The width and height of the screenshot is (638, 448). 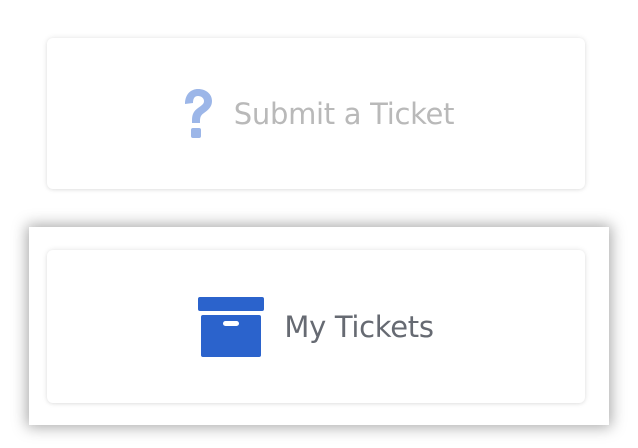 I want to click on question-mark-icon, so click(x=197, y=114).